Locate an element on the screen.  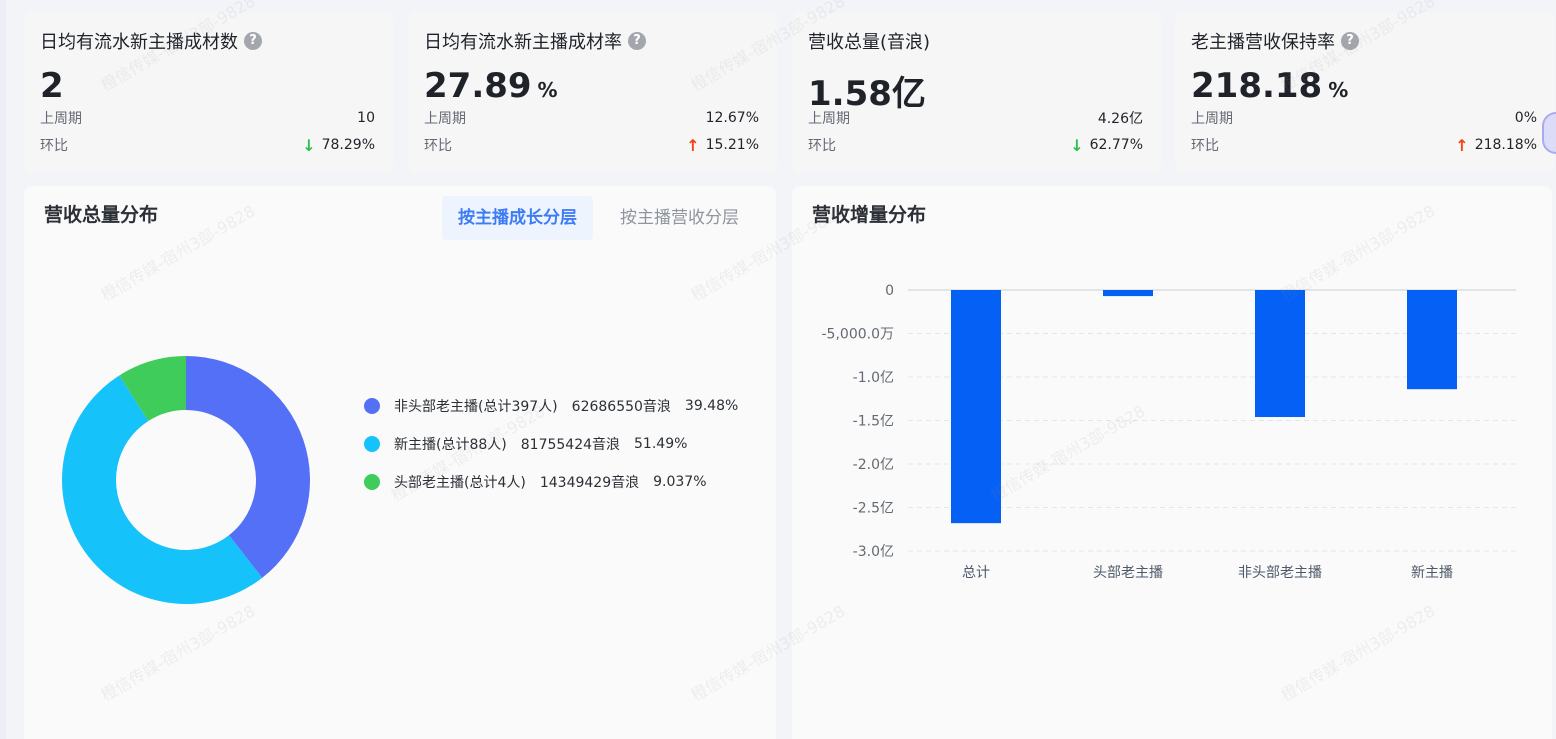
floating-assistant-handle is located at coordinates (1549, 133).